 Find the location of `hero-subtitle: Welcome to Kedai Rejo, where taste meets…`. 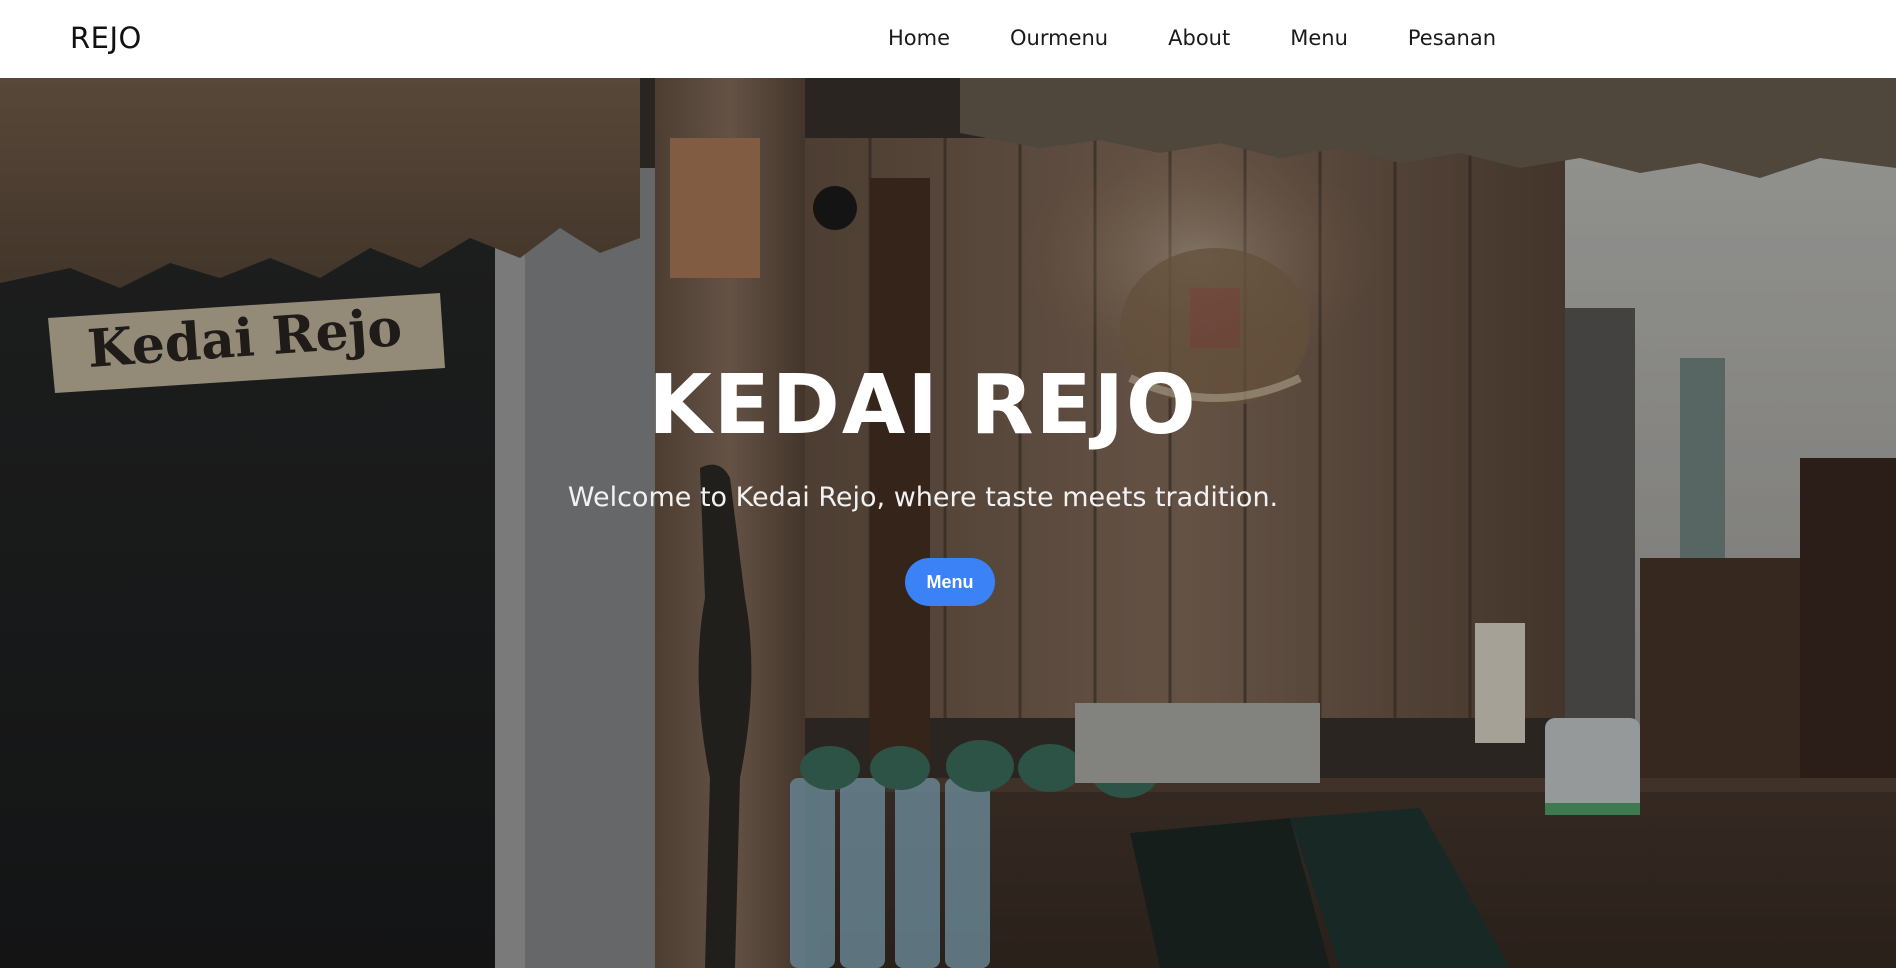

hero-subtitle: Welcome to Kedai Rejo, where taste meets… is located at coordinates (923, 497).